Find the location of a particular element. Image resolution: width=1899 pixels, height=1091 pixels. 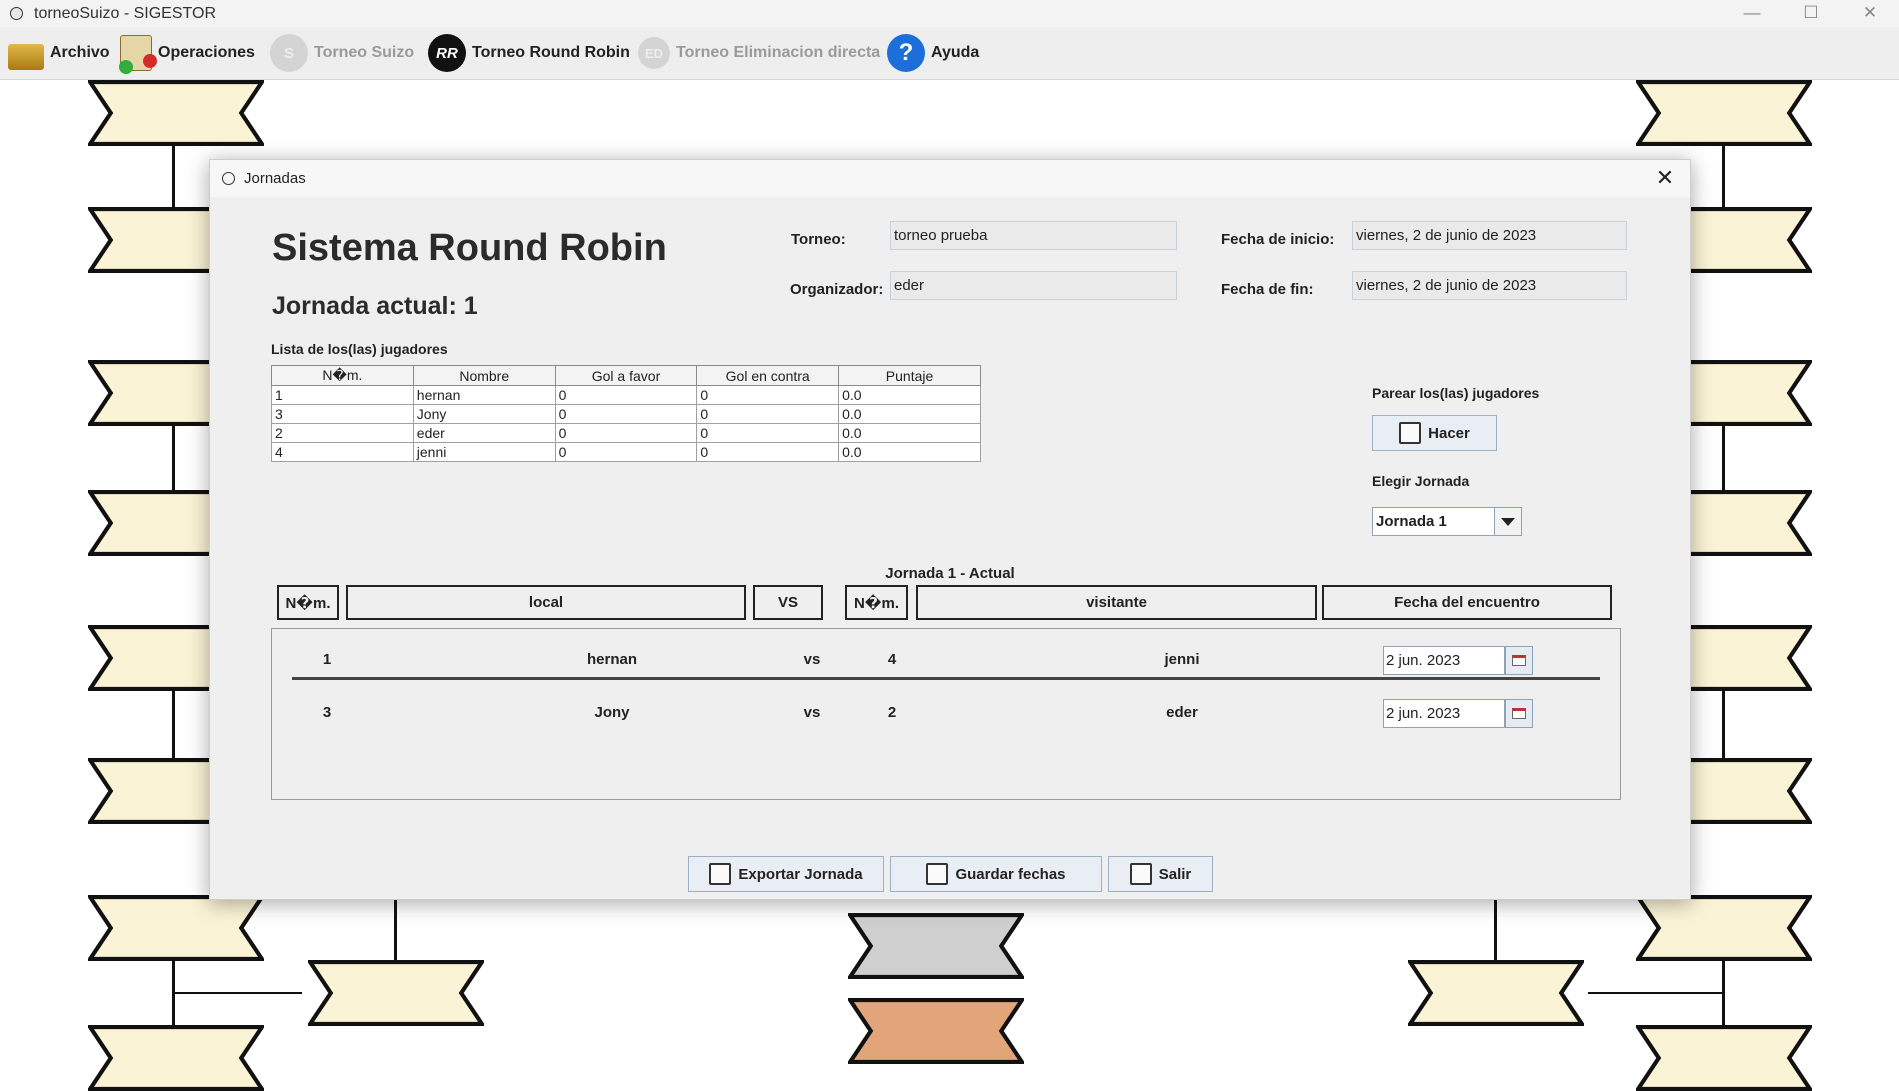

match-1-date-field: 2 jun. 2023 is located at coordinates (1444, 660).